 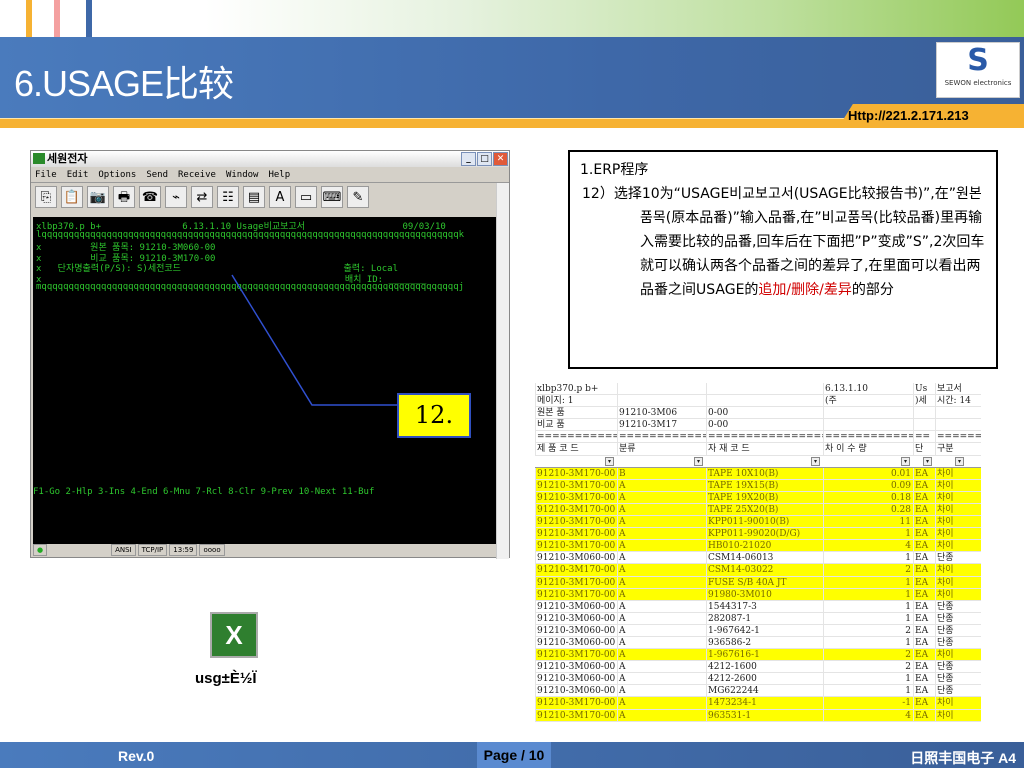 I want to click on cell: 1544317-3, so click(x=764, y=606).